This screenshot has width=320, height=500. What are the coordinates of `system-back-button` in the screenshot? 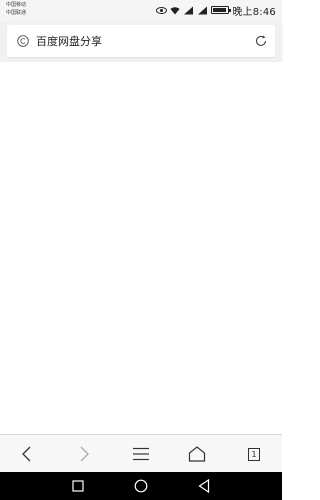 It's located at (204, 486).